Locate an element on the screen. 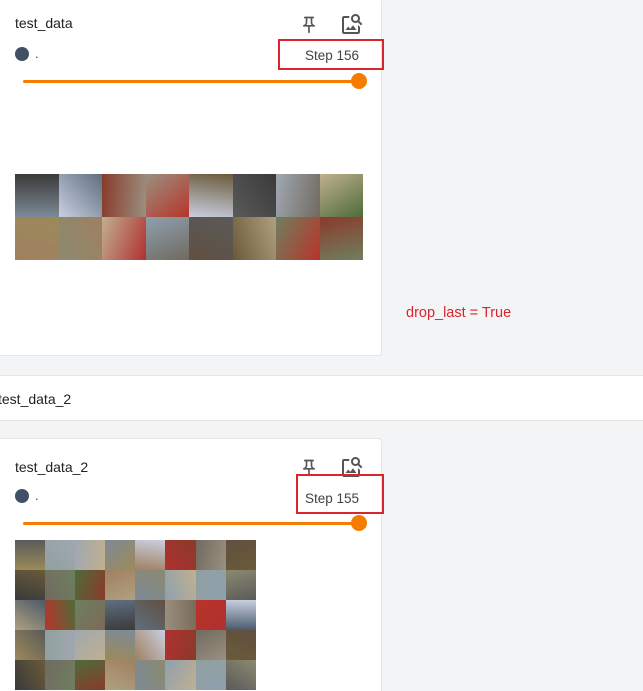 This screenshot has width=643, height=691. section-header: test_data_2 is located at coordinates (321, 398).